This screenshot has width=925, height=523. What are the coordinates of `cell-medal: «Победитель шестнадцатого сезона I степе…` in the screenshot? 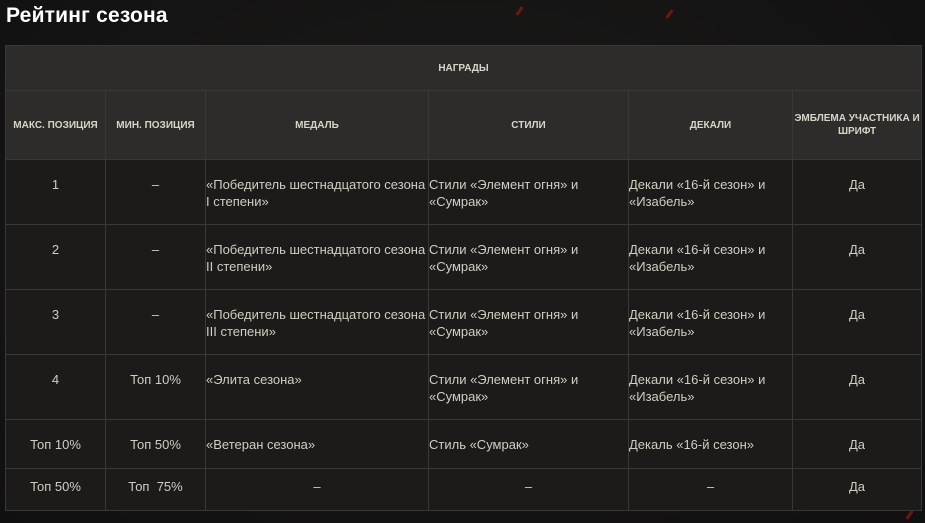 It's located at (317, 192).